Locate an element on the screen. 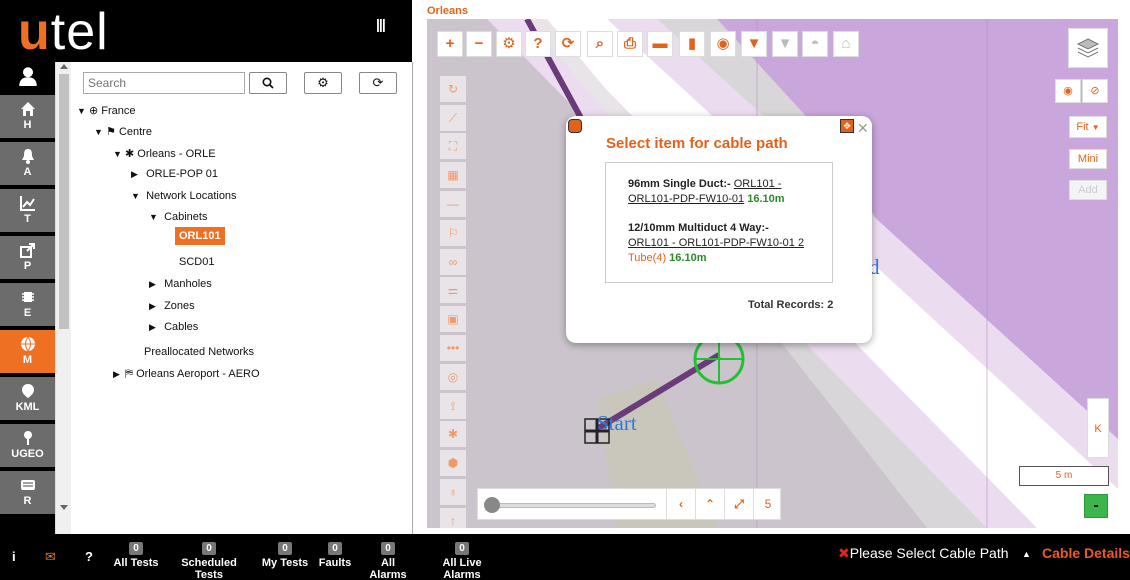 The width and height of the screenshot is (1130, 580). refresh-button: ⟳ is located at coordinates (378, 83).